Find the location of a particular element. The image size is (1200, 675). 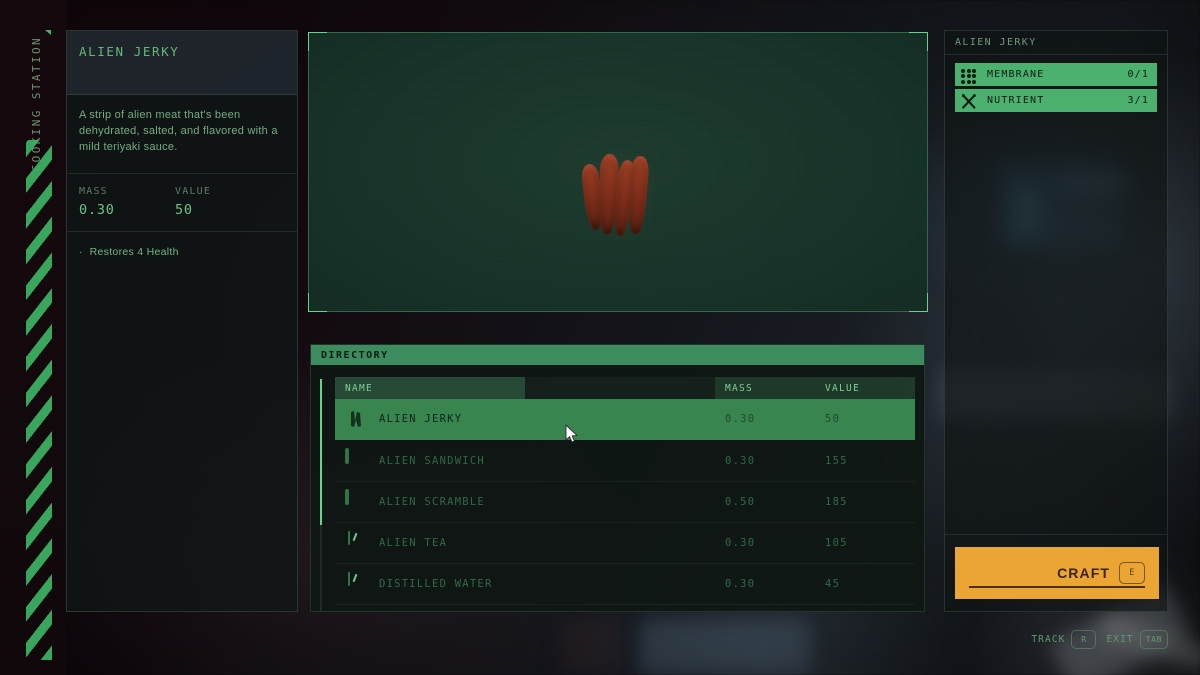

left-rail: COOKING STATION is located at coordinates (33, 337).